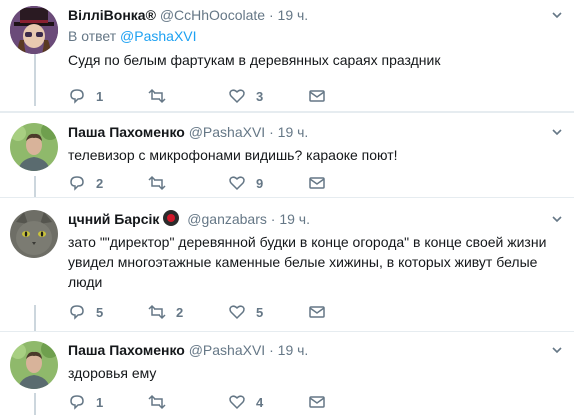 The image size is (574, 415). Describe the element at coordinates (227, 219) in the screenshot. I see `username: @ganzabars` at that location.